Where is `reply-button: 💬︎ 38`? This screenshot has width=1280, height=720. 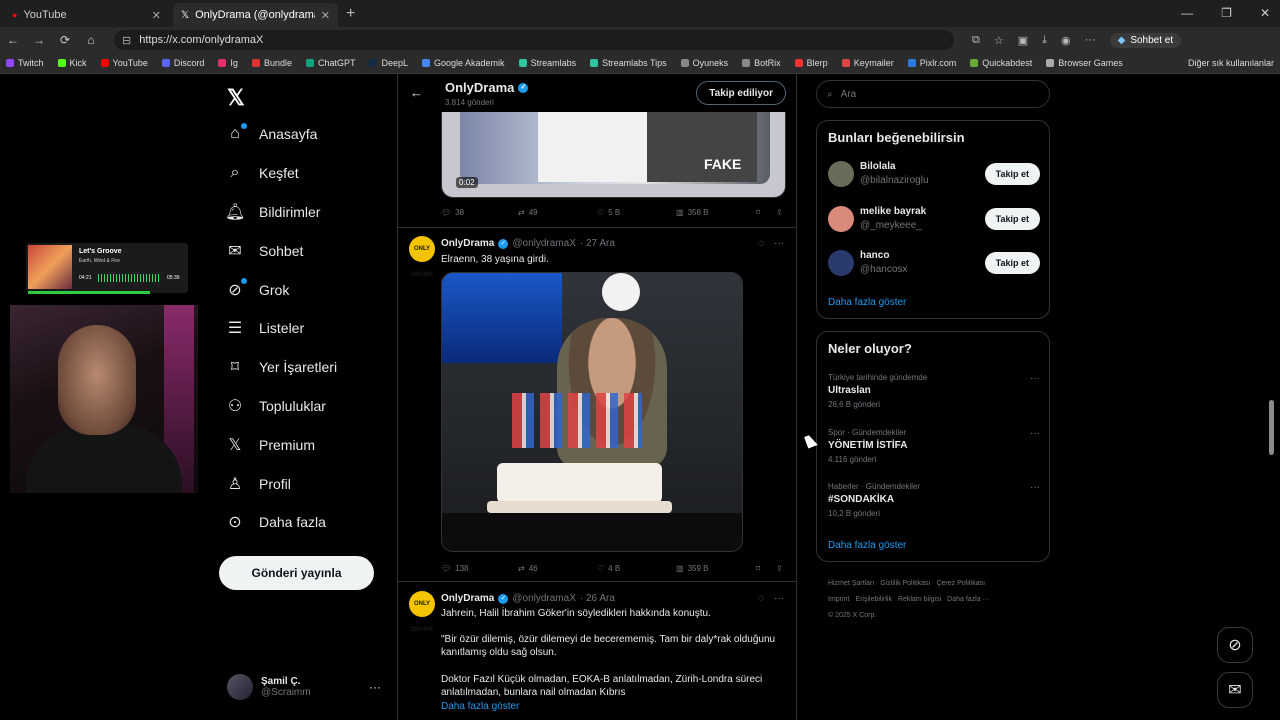 reply-button: 💬︎ 38 is located at coordinates (479, 212).